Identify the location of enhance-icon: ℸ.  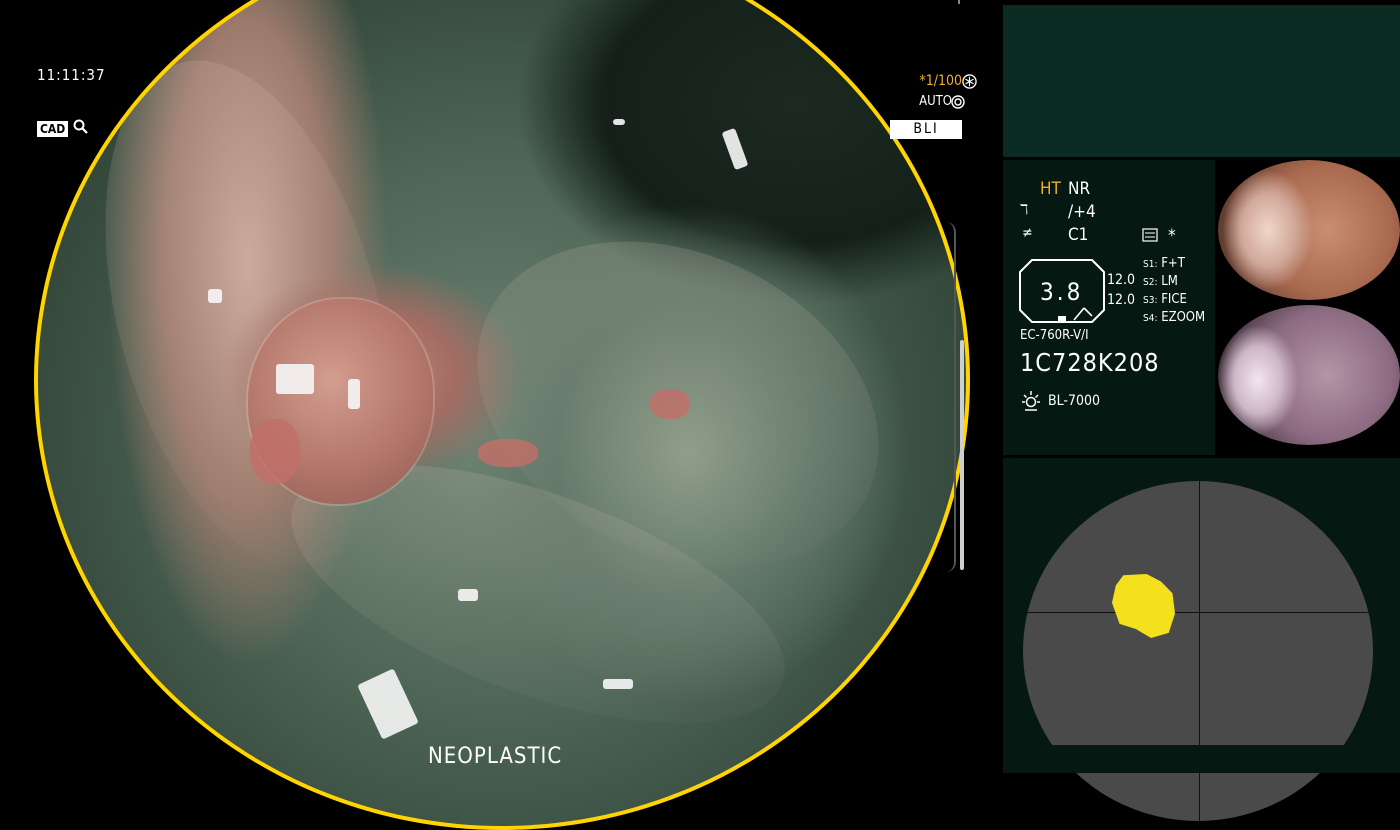
(1024, 210).